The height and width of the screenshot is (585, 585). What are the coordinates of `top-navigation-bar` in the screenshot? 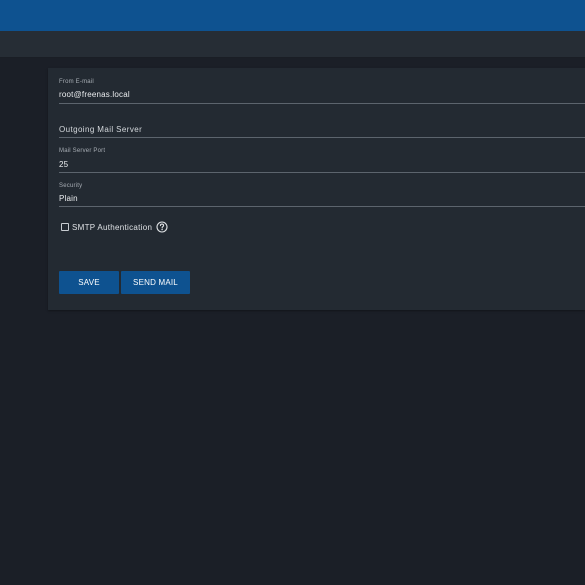 It's located at (292, 15).